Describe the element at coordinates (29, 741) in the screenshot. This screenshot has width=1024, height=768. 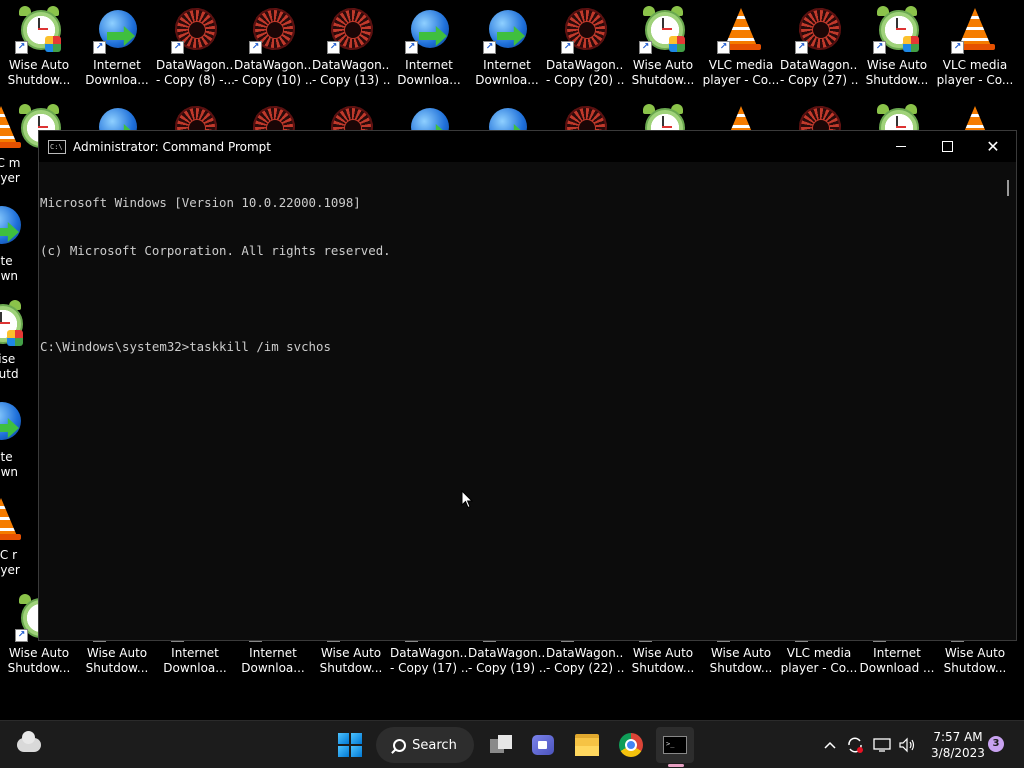
I see `cloud-icon` at that location.